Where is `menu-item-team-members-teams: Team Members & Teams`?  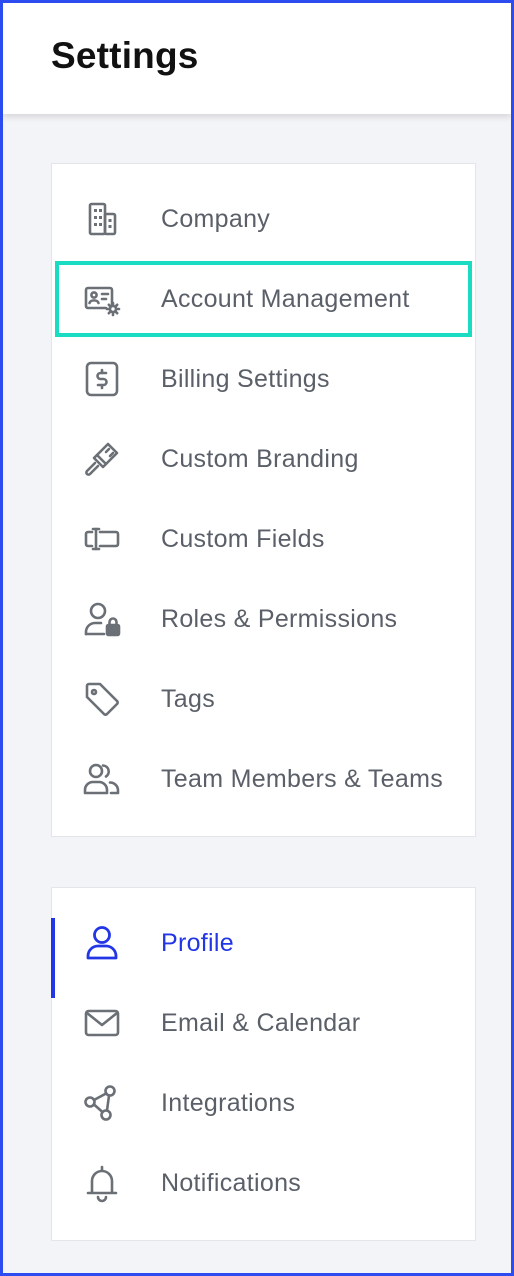
menu-item-team-members-teams: Team Members & Teams is located at coordinates (263, 779).